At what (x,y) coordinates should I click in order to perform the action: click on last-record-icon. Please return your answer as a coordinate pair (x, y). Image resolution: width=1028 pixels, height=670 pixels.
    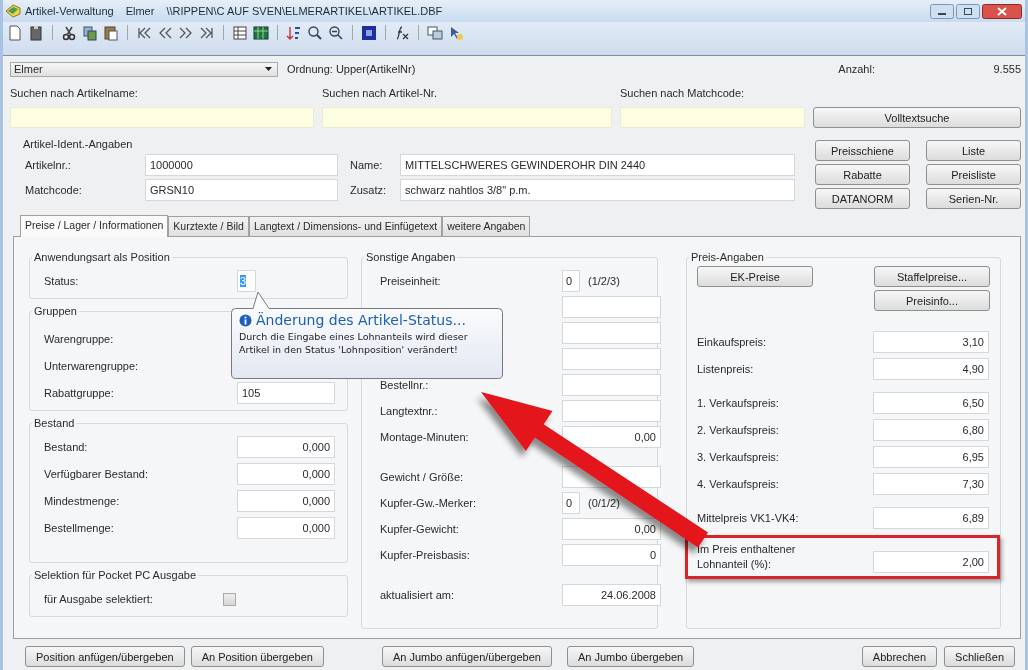
    Looking at the image, I should click on (207, 33).